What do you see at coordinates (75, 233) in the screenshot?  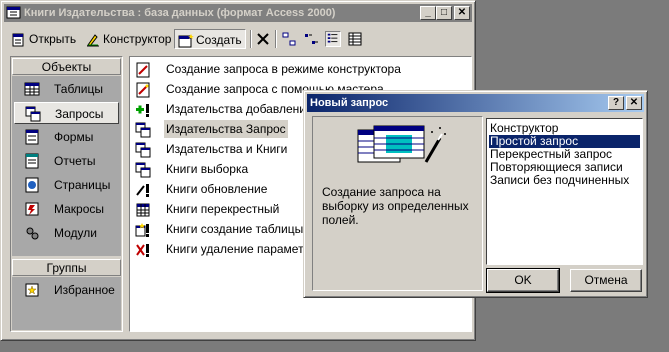 I see `object-label: Модули` at bounding box center [75, 233].